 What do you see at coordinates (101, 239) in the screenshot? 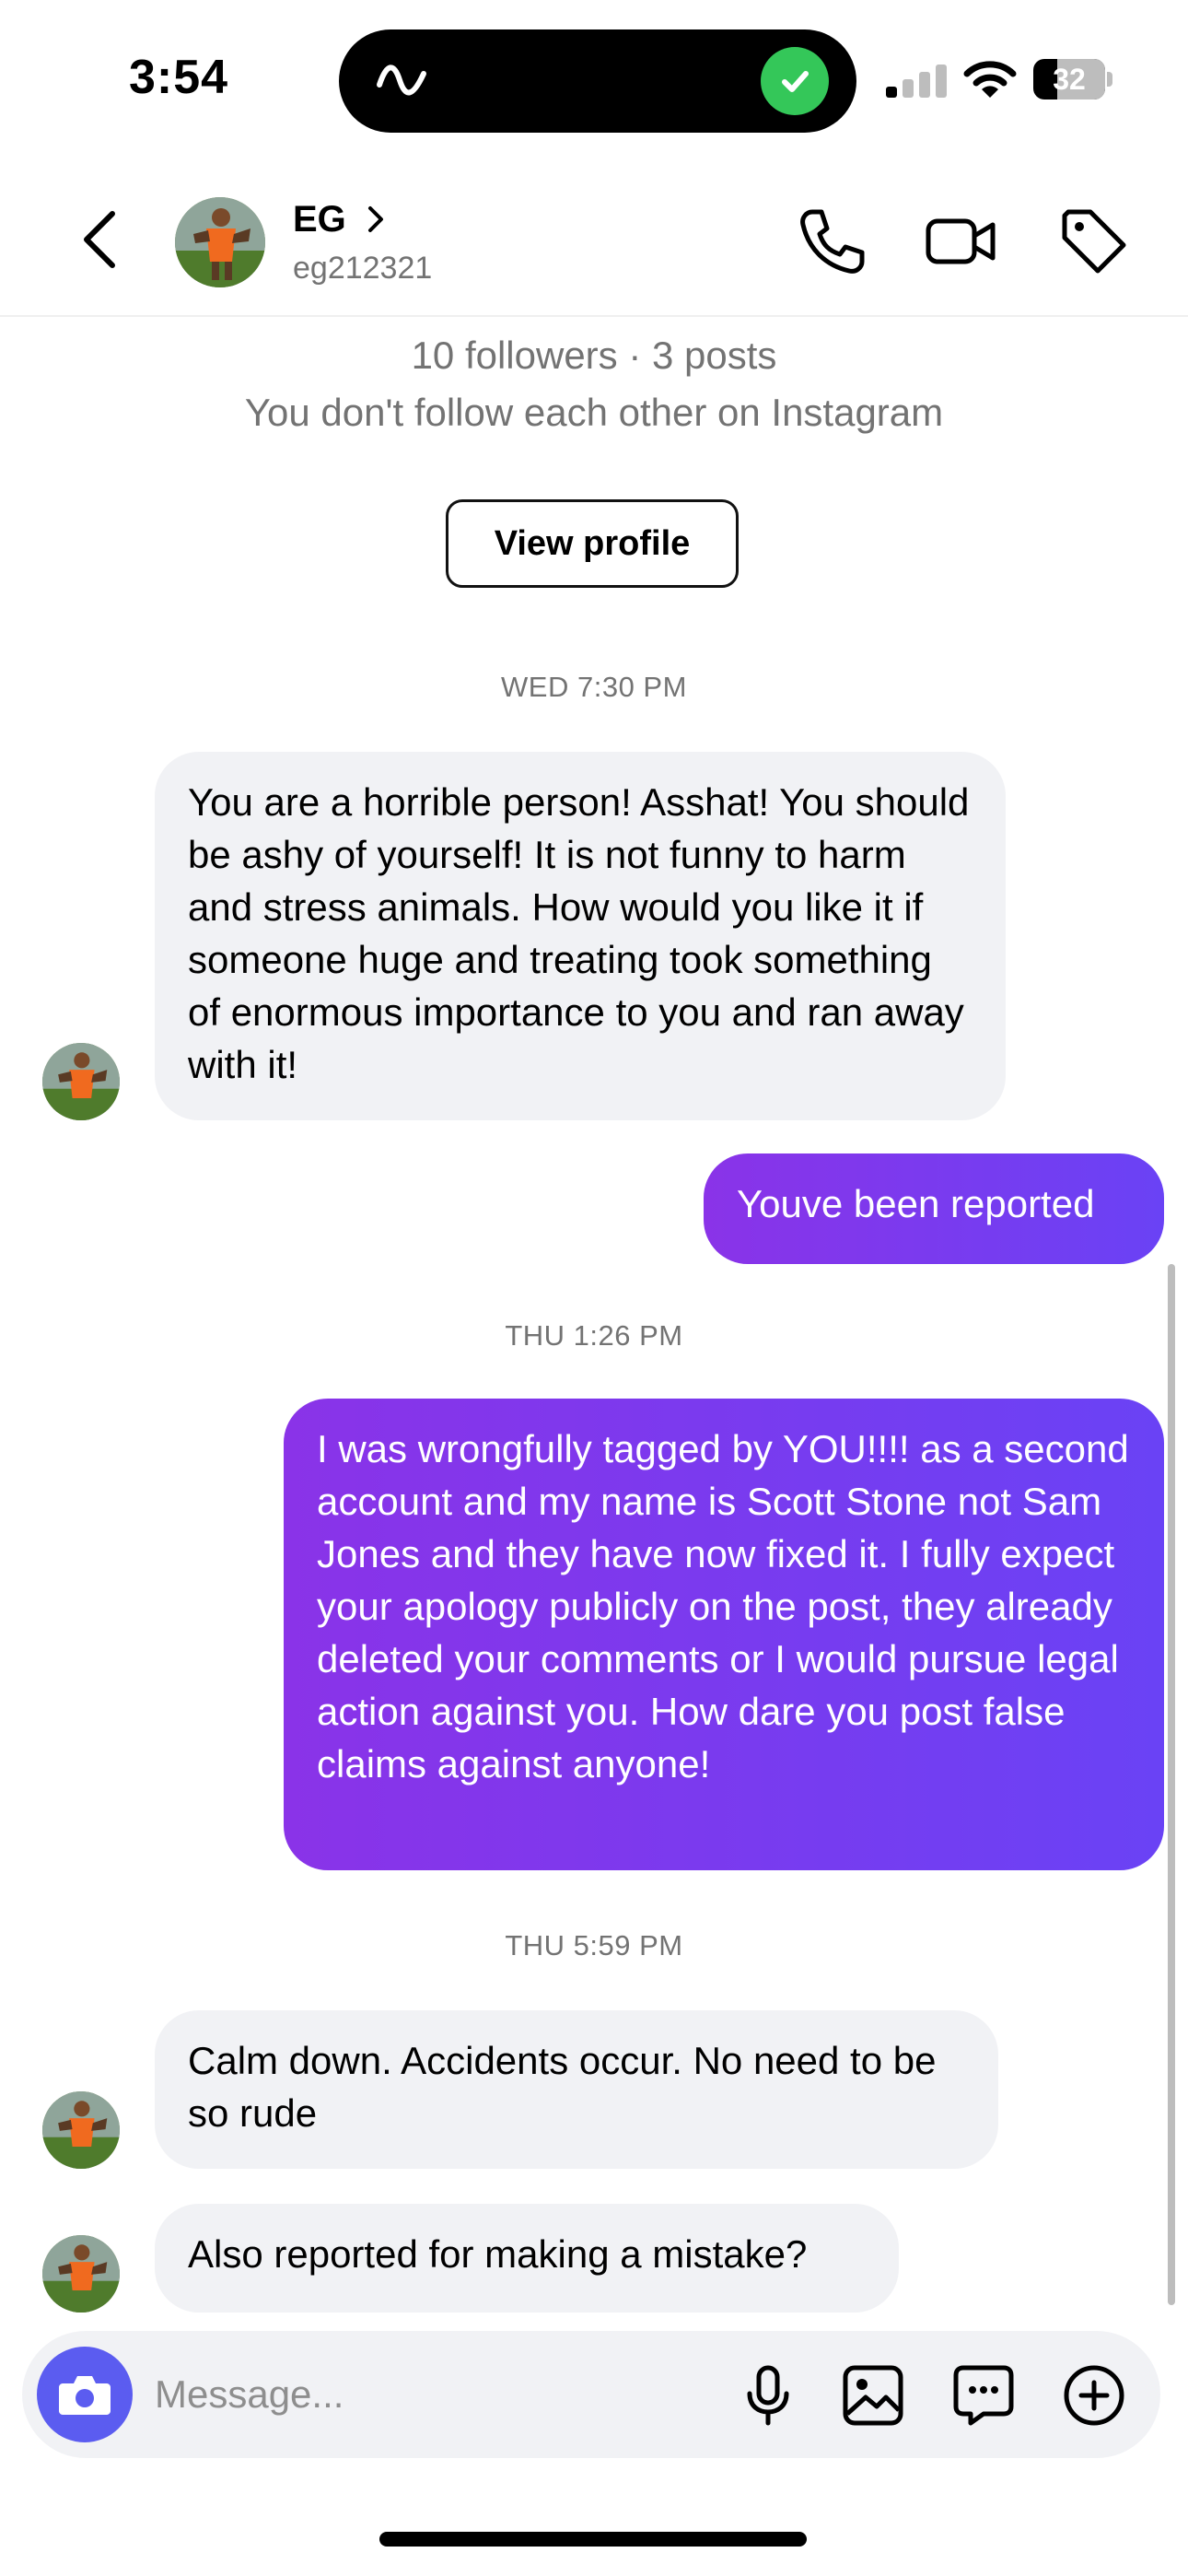
I see `chevron-left-icon` at bounding box center [101, 239].